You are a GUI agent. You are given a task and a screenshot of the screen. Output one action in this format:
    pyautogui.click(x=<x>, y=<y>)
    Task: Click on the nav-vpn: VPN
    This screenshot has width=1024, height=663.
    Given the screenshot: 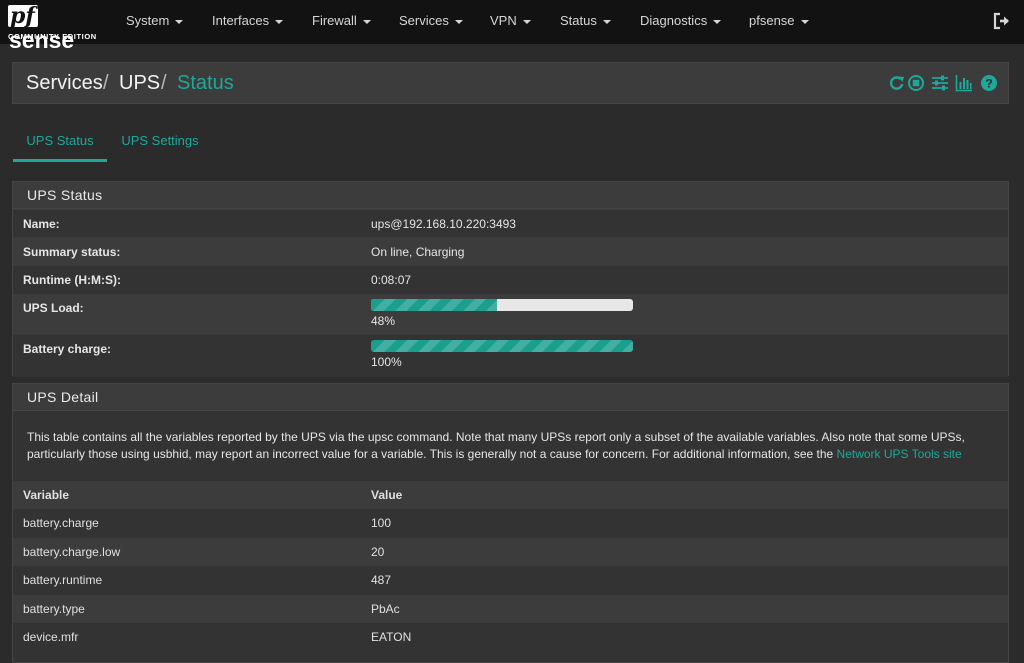 What is the action you would take?
    pyautogui.click(x=510, y=22)
    